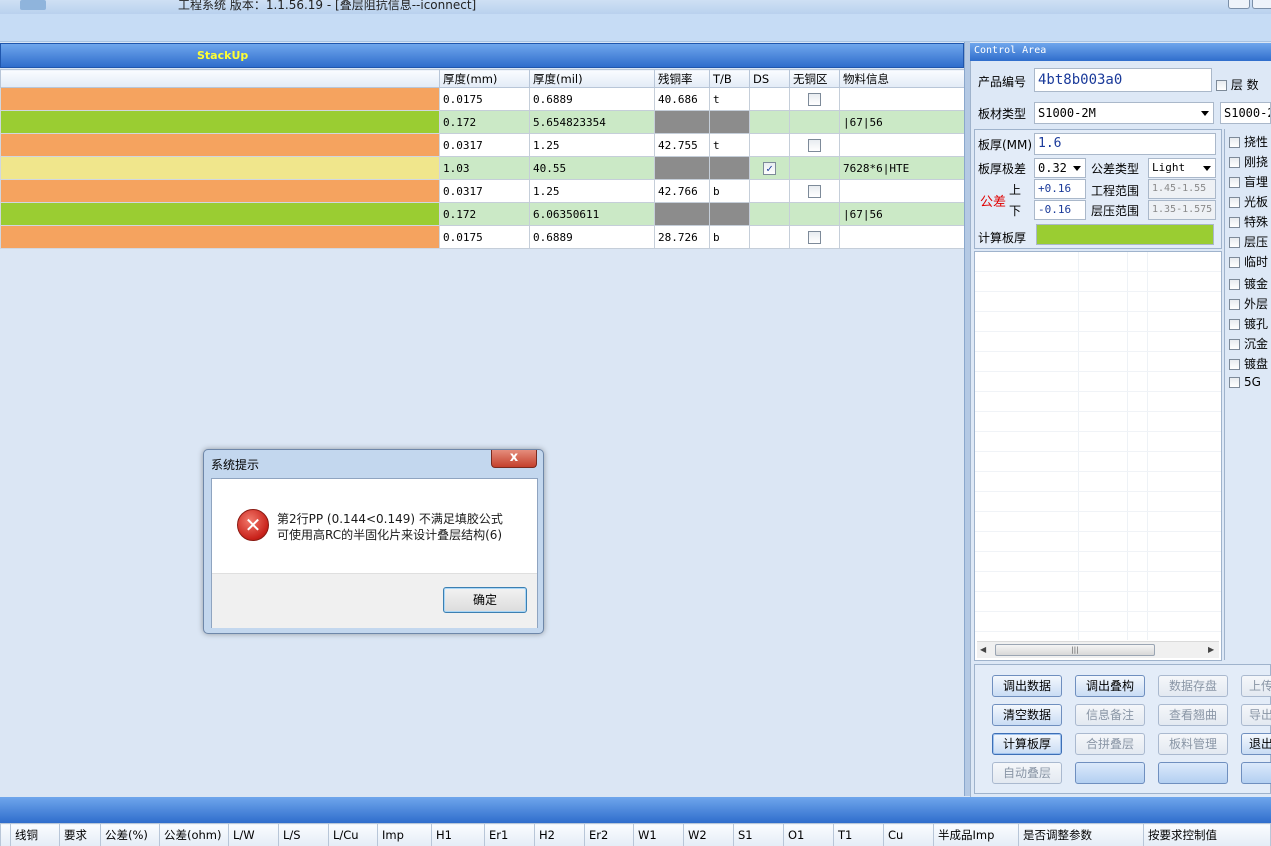 The image size is (1271, 846). I want to click on col-tb: T/B, so click(729, 78).